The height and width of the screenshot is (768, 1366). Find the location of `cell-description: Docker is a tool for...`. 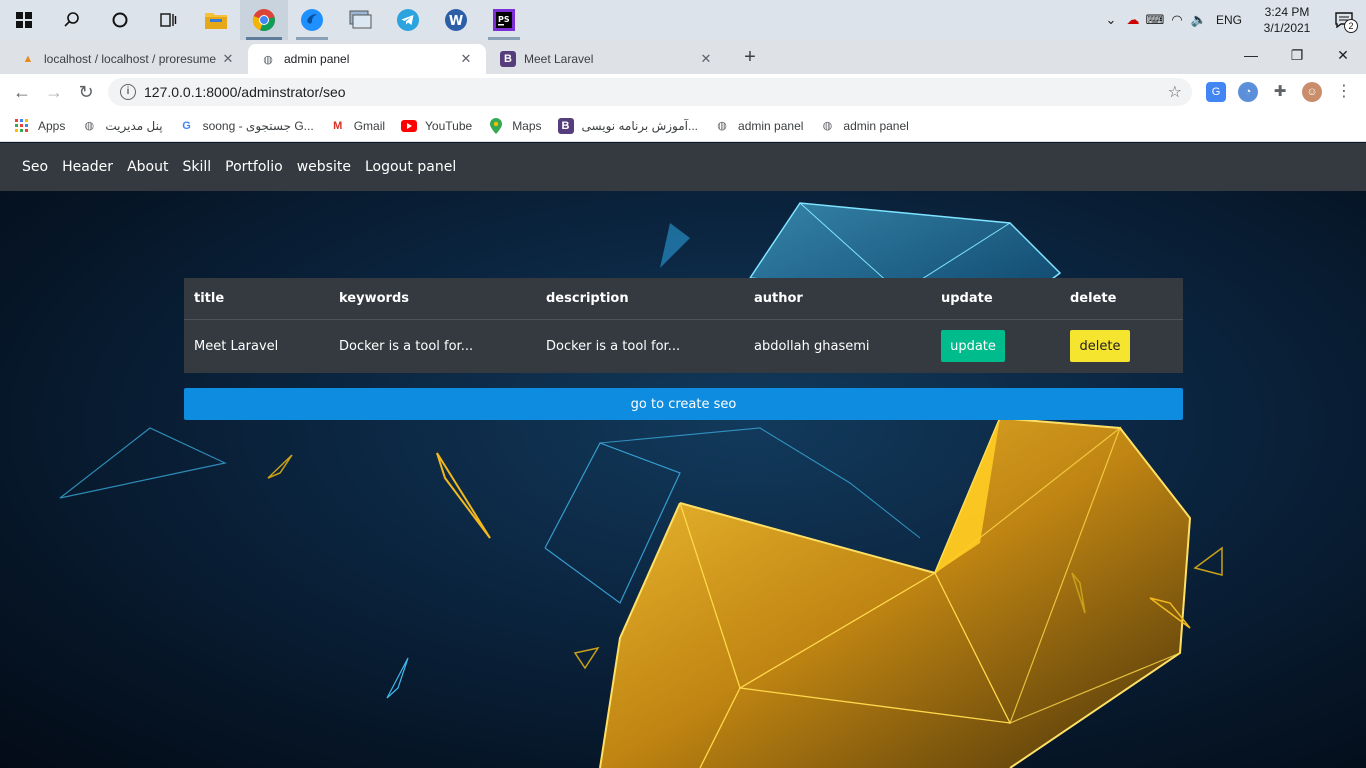

cell-description: Docker is a tool for... is located at coordinates (613, 346).